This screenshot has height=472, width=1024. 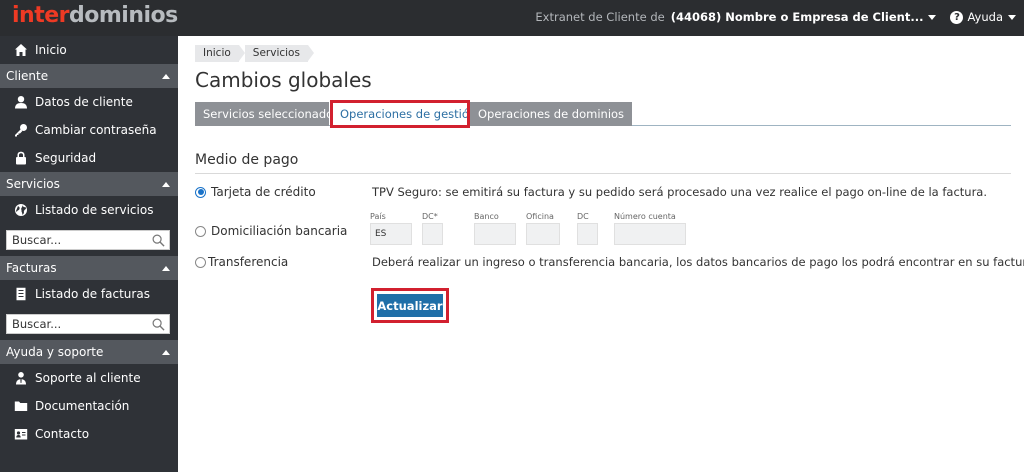 I want to click on bank-field-banco: Banco, so click(x=495, y=228).